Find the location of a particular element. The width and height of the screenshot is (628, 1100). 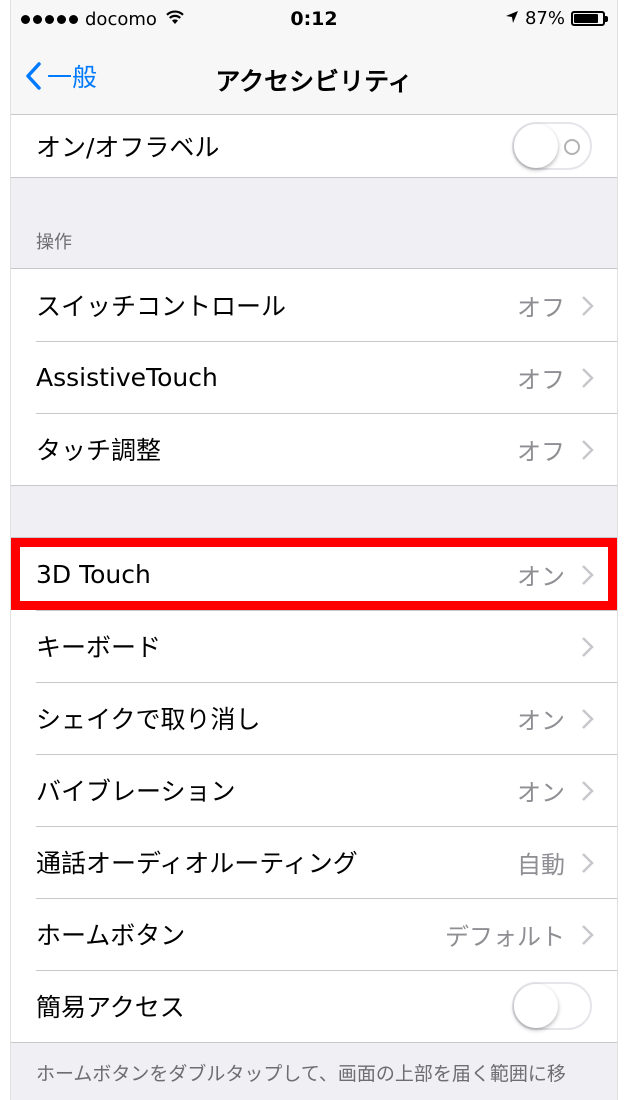

battery-level is located at coordinates (586, 18).